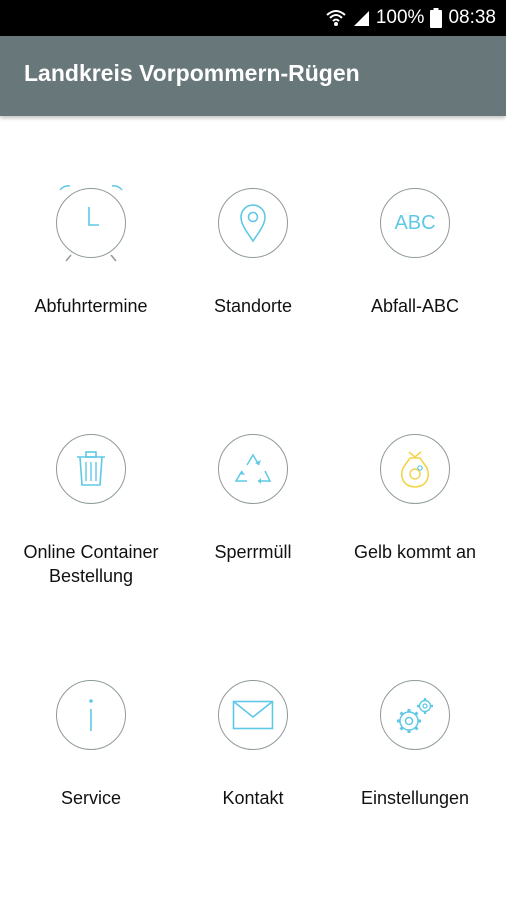  I want to click on app-title: Landkreis Vorpommern-Rügen, so click(192, 73).